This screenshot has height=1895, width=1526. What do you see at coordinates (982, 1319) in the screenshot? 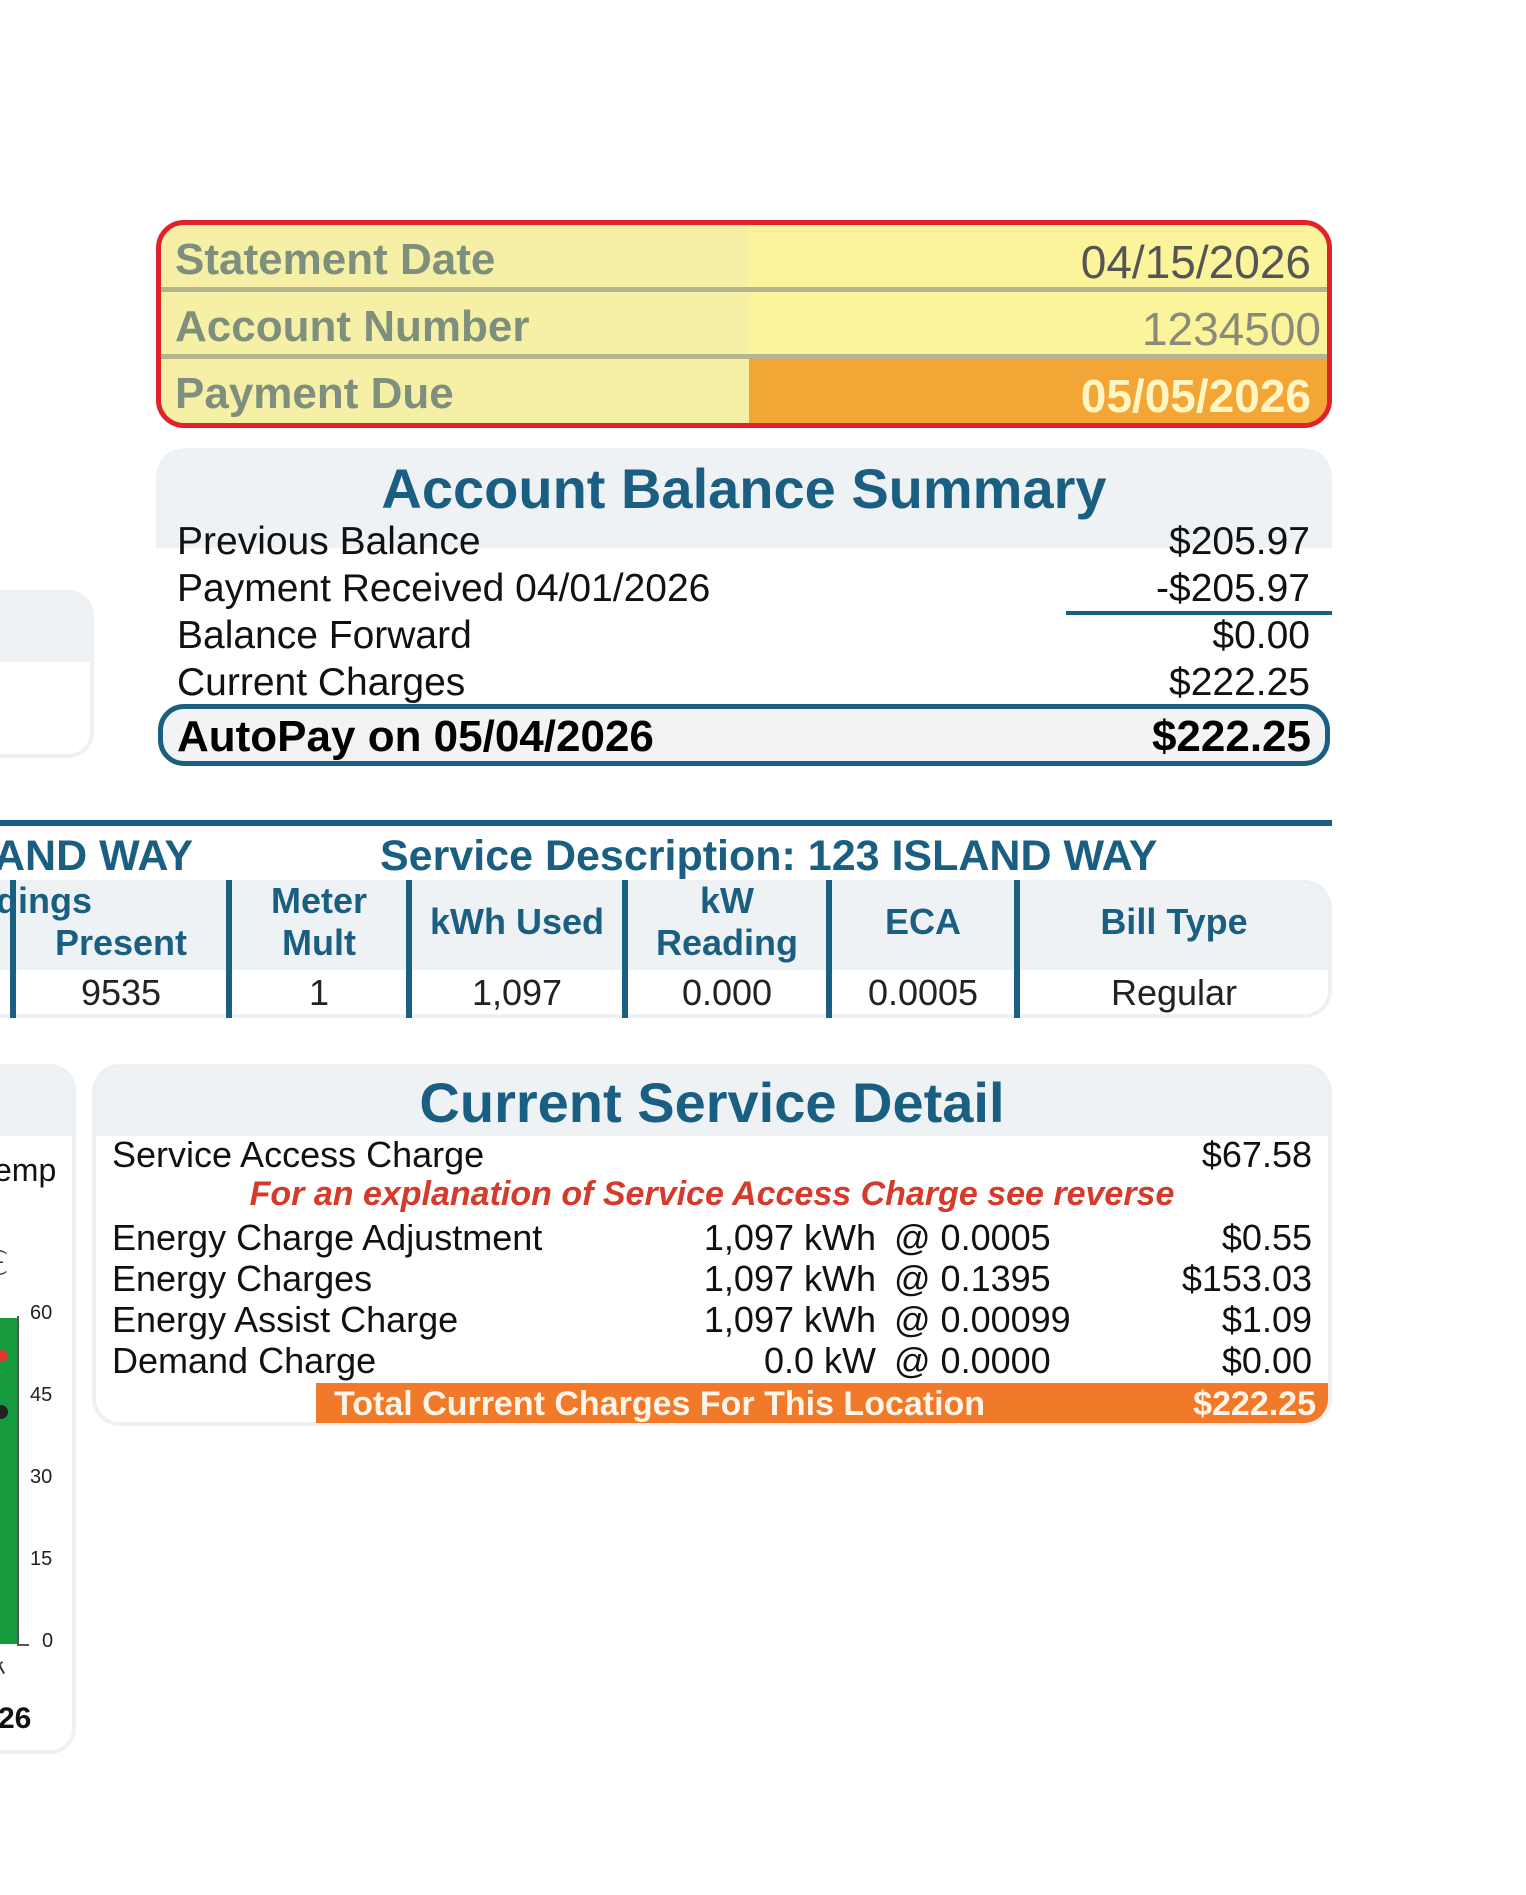
I see `energy-assist-rate: @ 0.00099` at bounding box center [982, 1319].